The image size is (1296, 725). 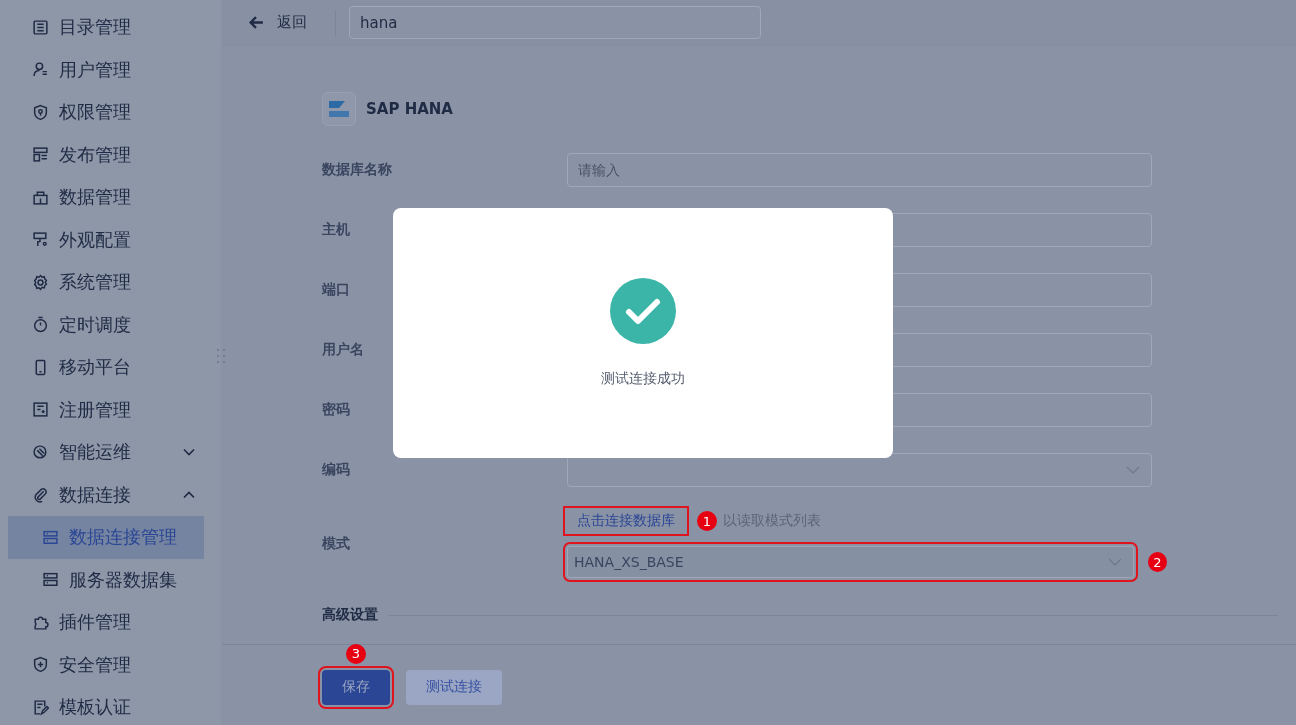 I want to click on sidebar-item: 系统管理, so click(x=106, y=282).